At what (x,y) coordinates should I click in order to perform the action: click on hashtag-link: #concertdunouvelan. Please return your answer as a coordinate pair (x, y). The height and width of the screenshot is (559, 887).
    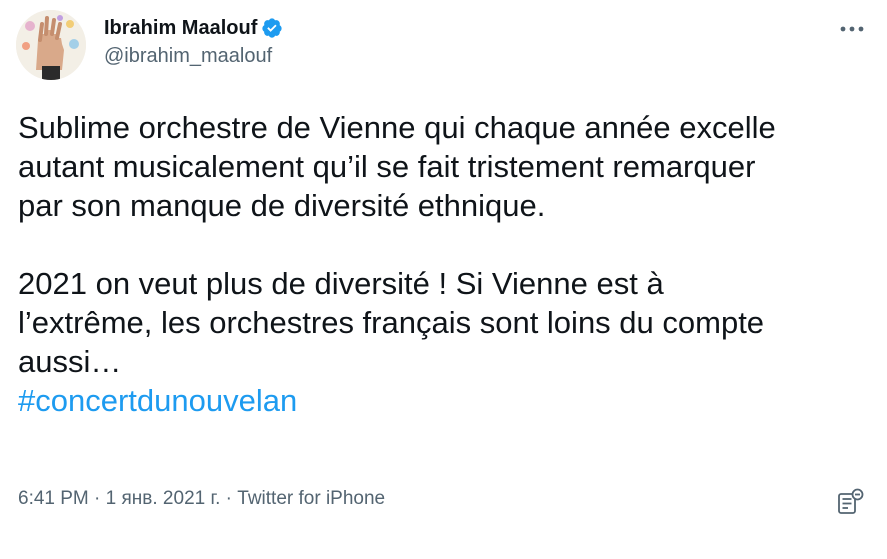
    Looking at the image, I should click on (157, 400).